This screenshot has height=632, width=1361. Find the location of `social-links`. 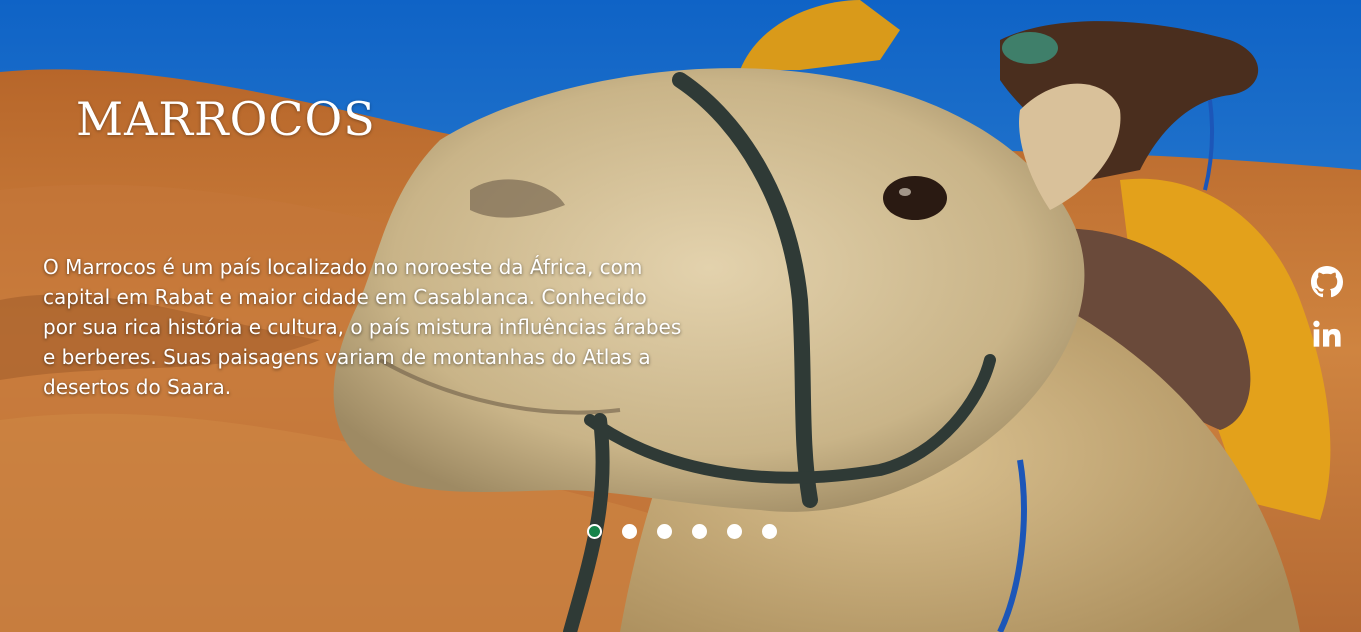

social-links is located at coordinates (1327, 308).